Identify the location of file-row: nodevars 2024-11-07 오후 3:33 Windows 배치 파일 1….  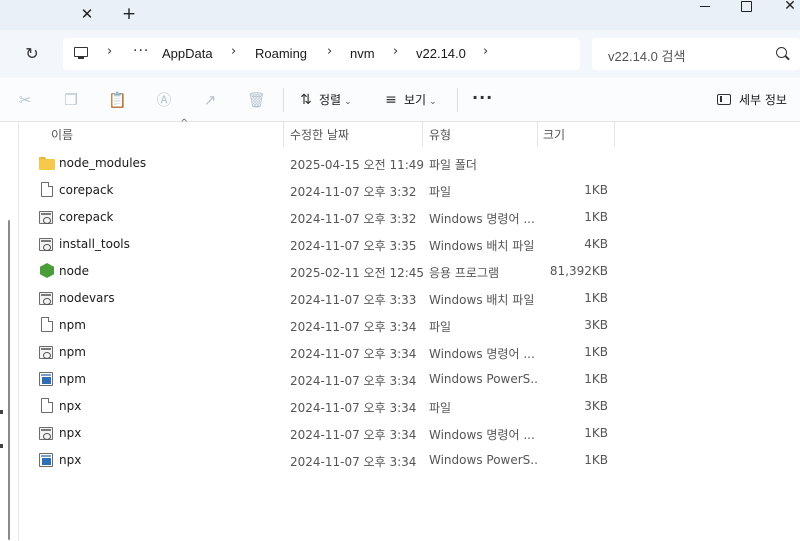
(410, 298).